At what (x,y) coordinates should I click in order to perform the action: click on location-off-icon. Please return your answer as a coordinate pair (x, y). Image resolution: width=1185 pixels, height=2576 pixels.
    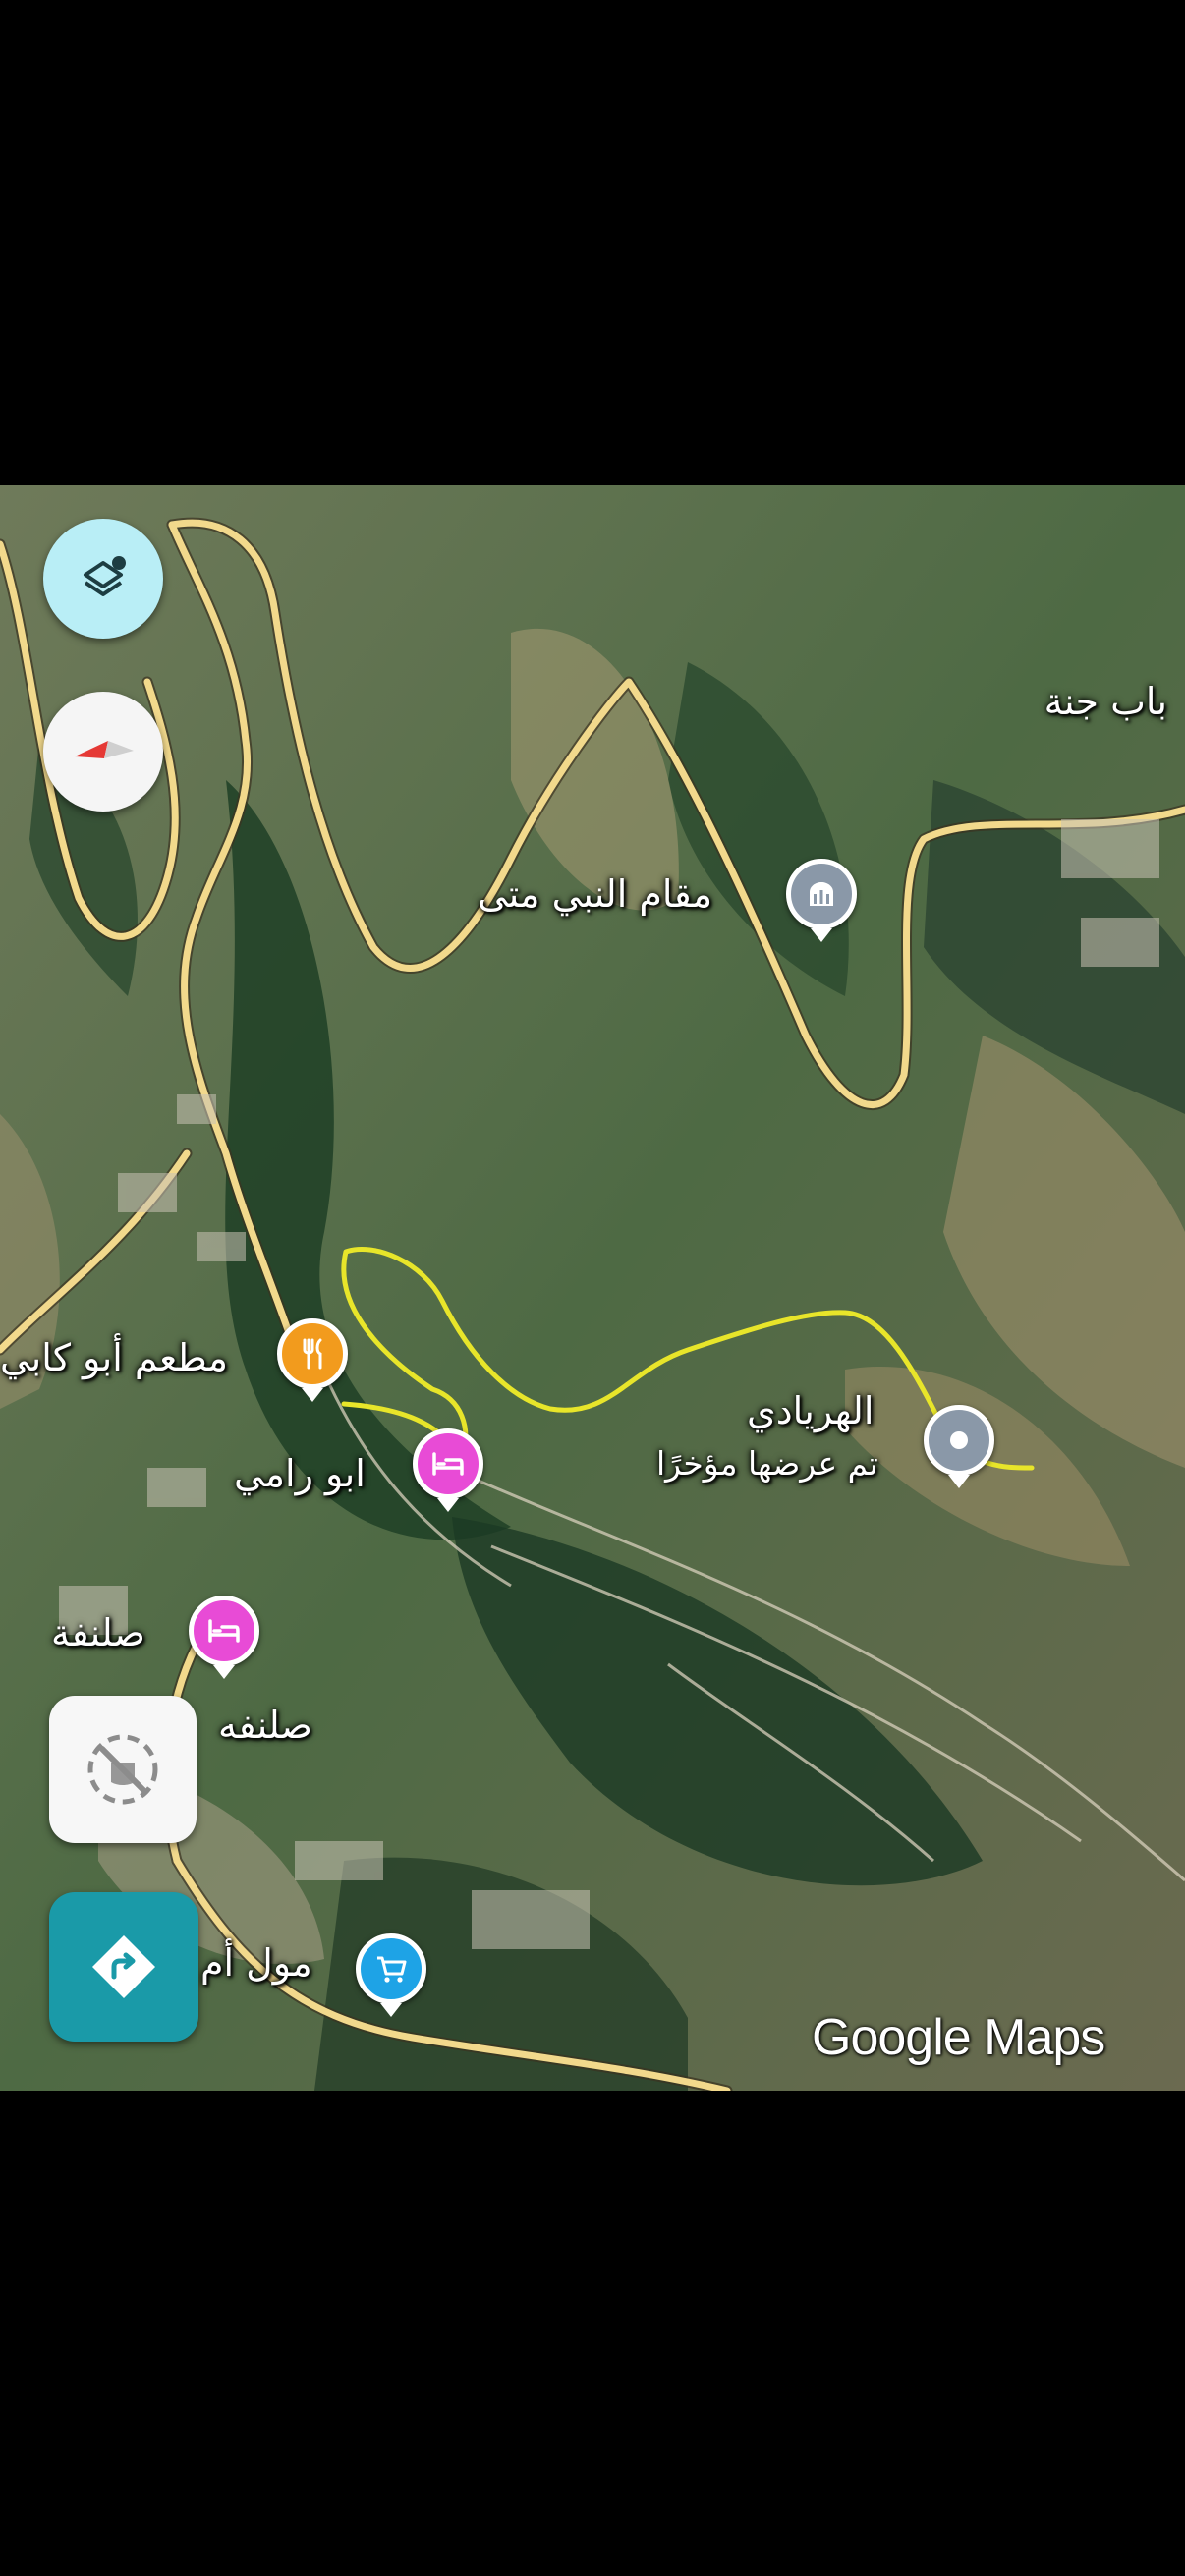
    Looking at the image, I should click on (123, 1769).